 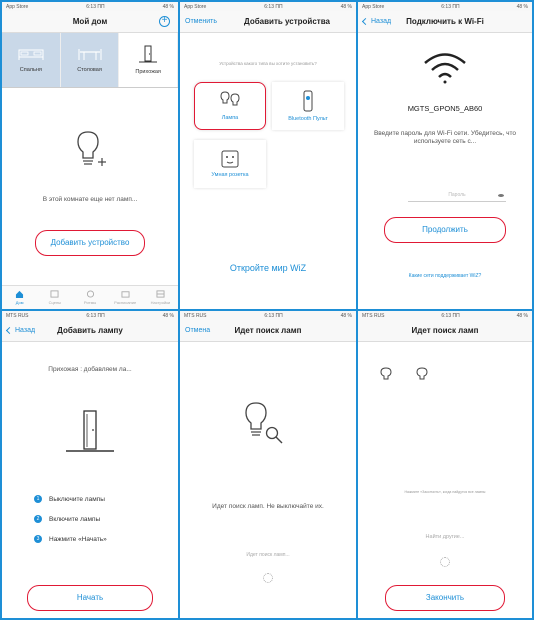 I want to click on navbar: Отменить Добавить устройства, so click(x=268, y=22).